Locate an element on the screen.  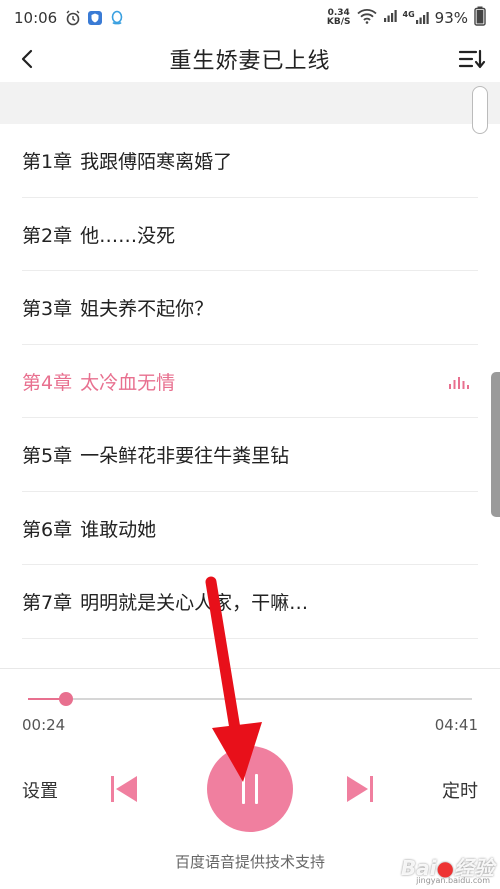
back-arrow-icon is located at coordinates (27, 59).